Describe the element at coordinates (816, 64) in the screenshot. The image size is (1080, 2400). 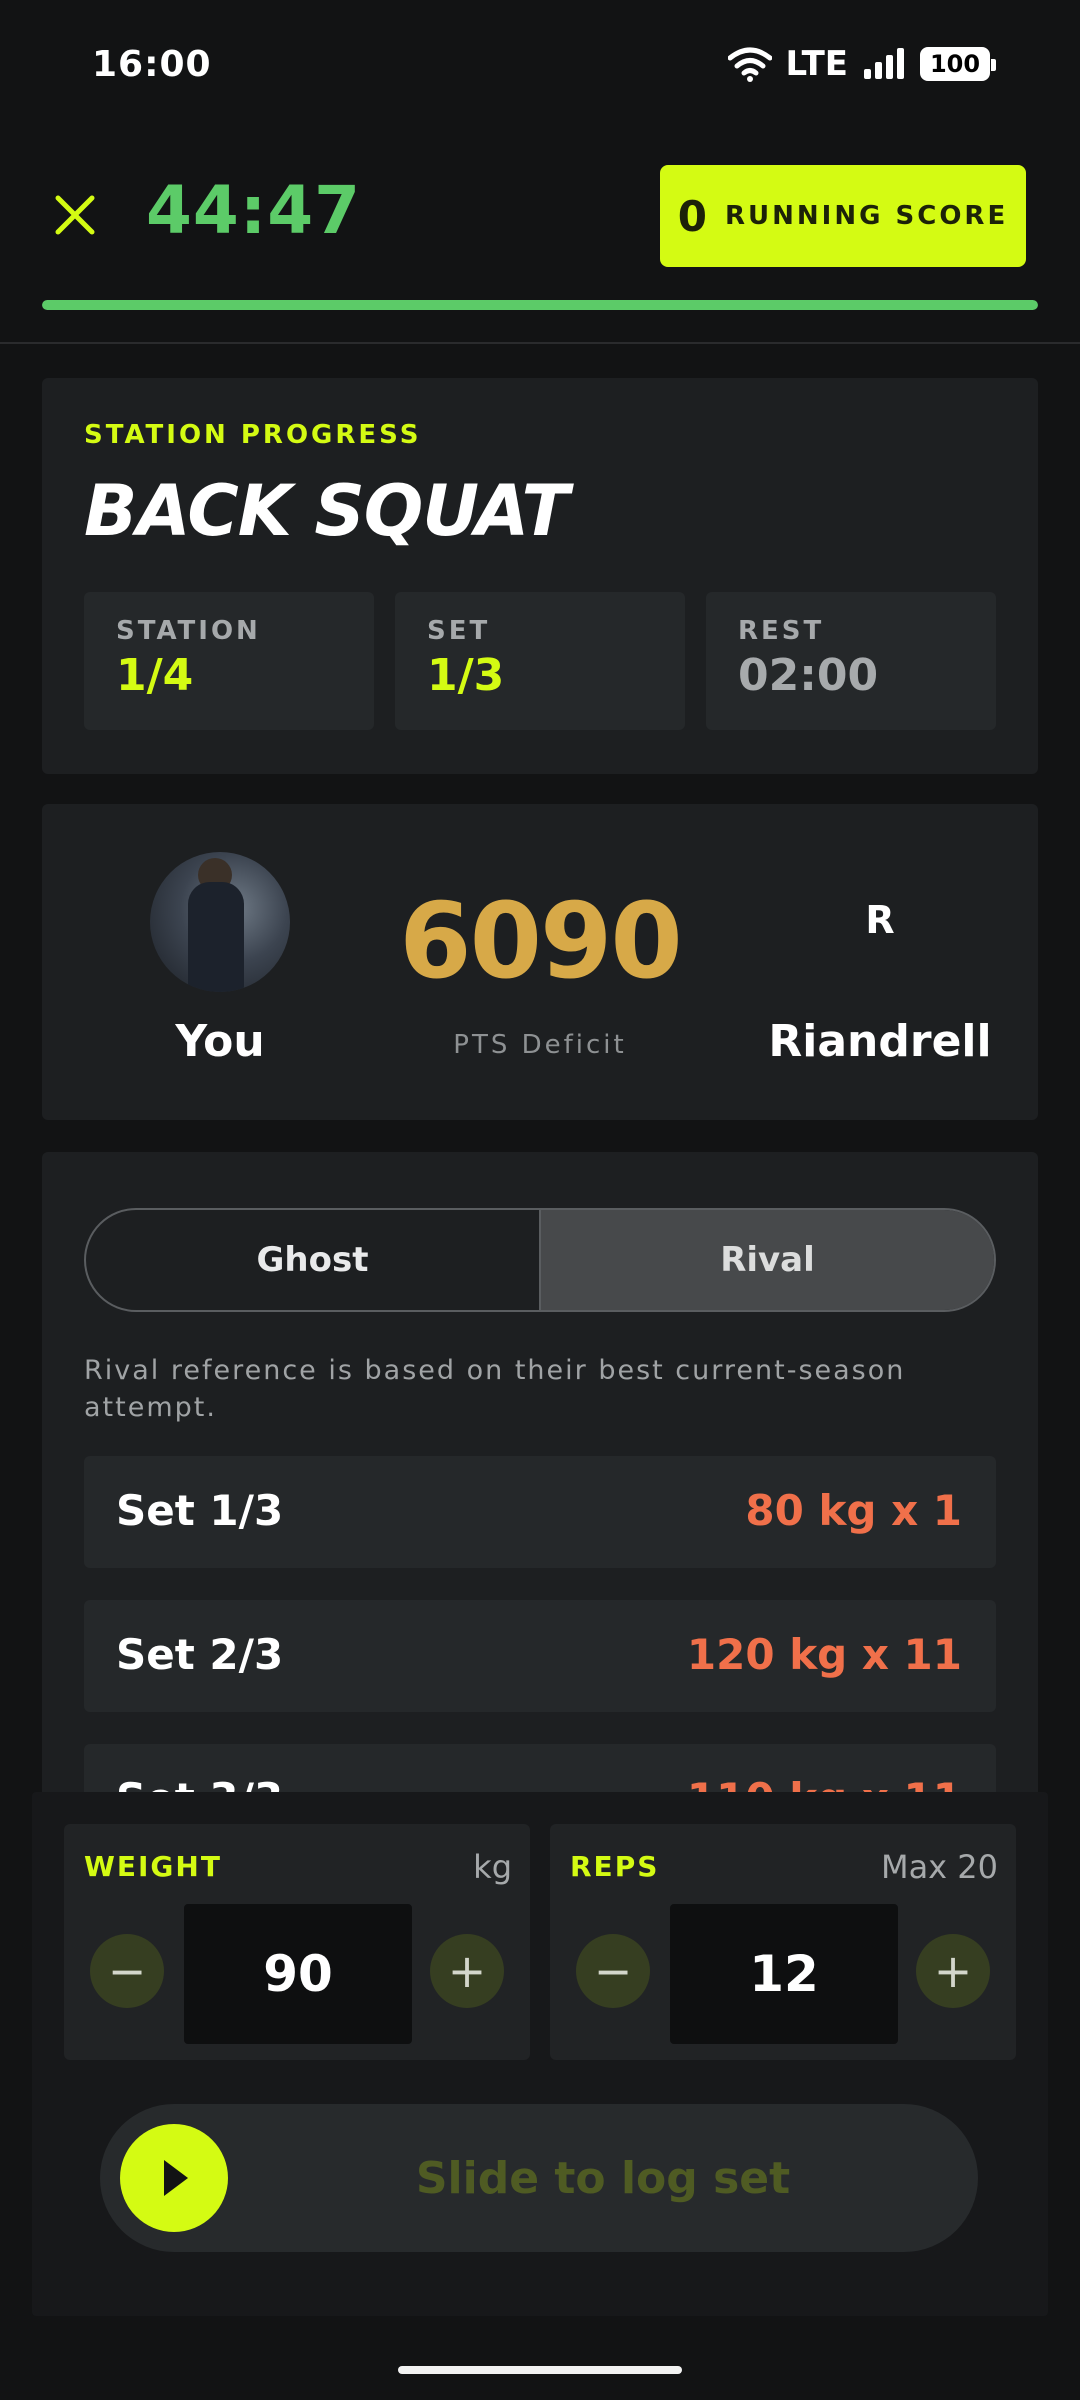
I see `network-label: LTE` at that location.